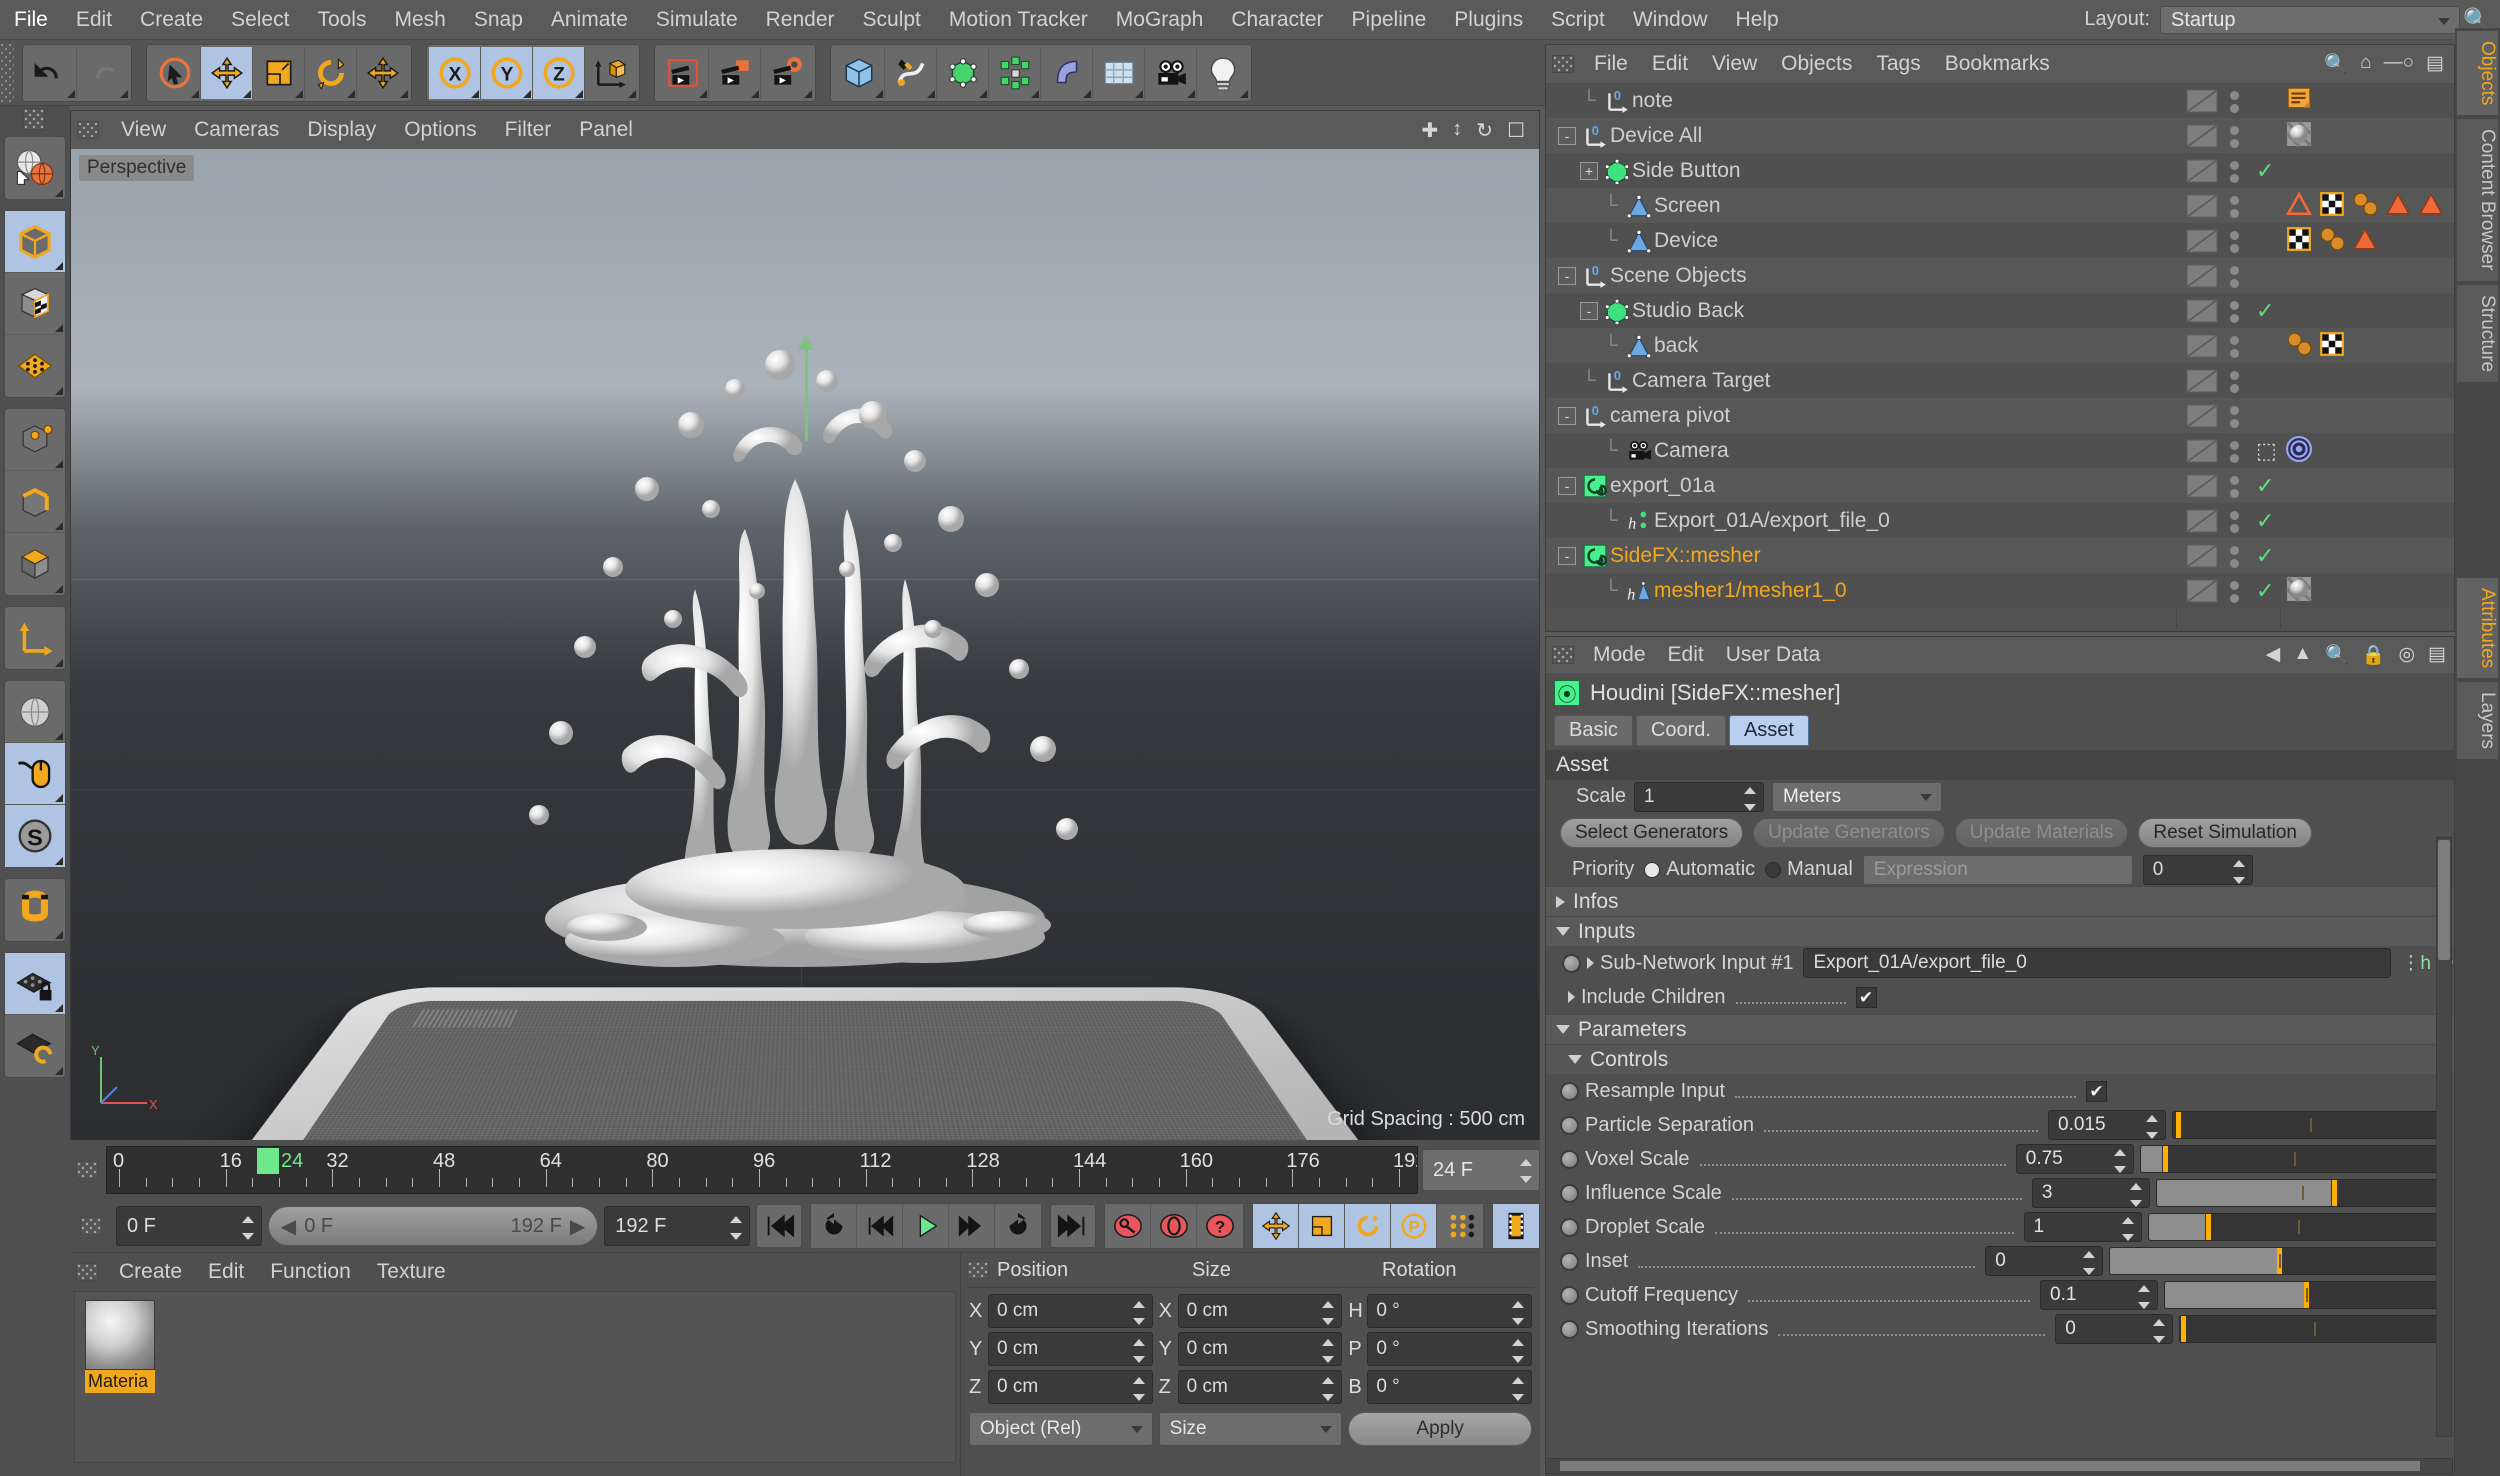 The width and height of the screenshot is (2500, 1476). What do you see at coordinates (227, 72) in the screenshot?
I see `toolbar-button-move` at bounding box center [227, 72].